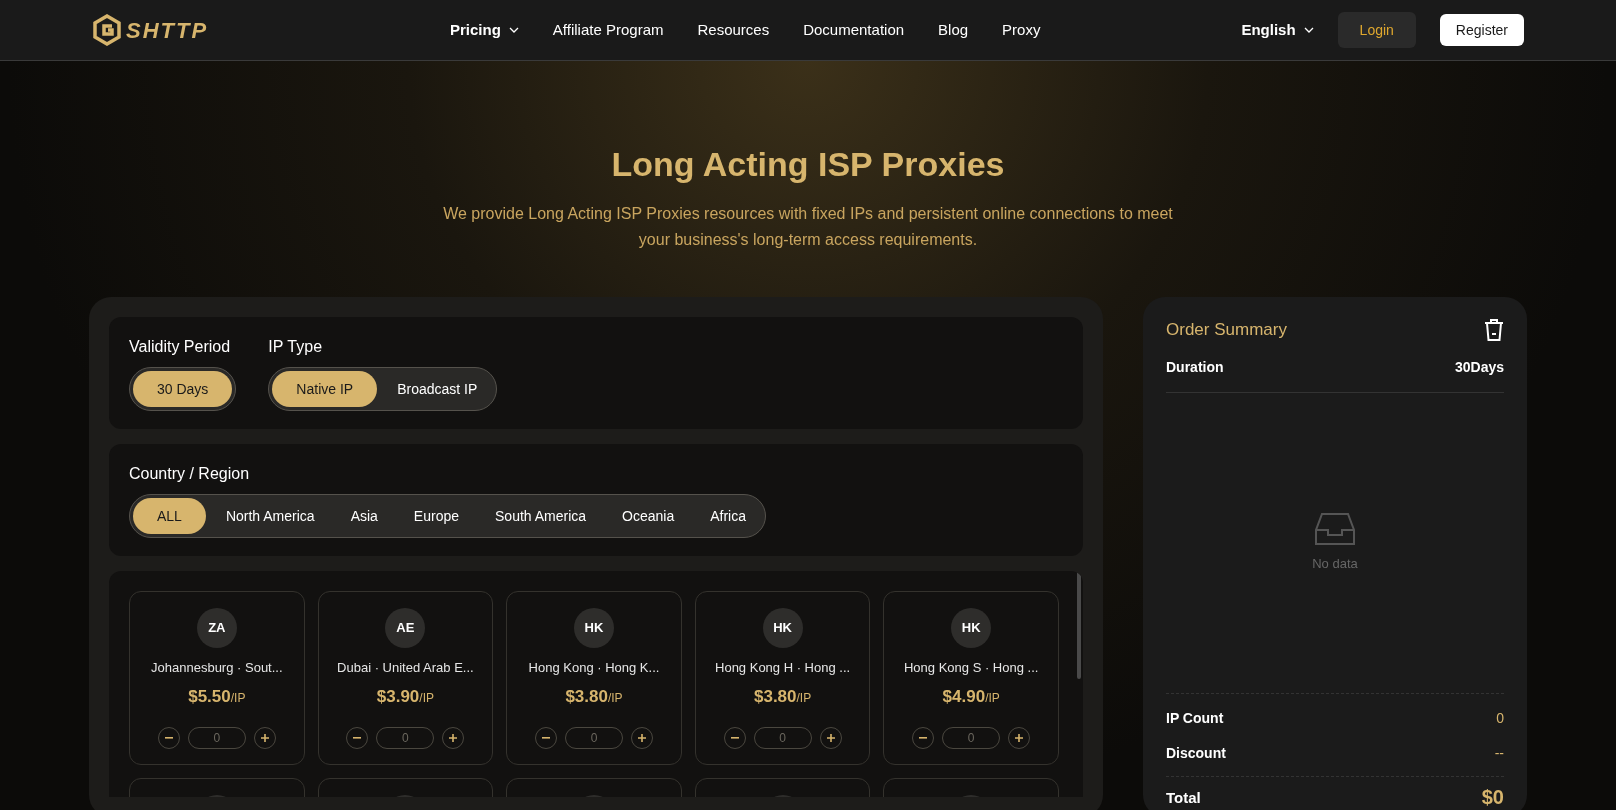 This screenshot has height=810, width=1616. Describe the element at coordinates (608, 30) in the screenshot. I see `nav-link: Affiliate Program` at that location.